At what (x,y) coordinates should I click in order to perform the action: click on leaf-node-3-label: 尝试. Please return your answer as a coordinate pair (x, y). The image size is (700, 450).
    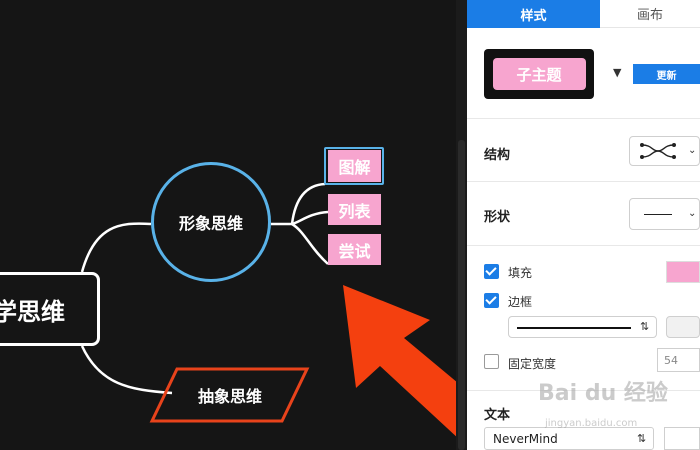
    Looking at the image, I should click on (354, 251).